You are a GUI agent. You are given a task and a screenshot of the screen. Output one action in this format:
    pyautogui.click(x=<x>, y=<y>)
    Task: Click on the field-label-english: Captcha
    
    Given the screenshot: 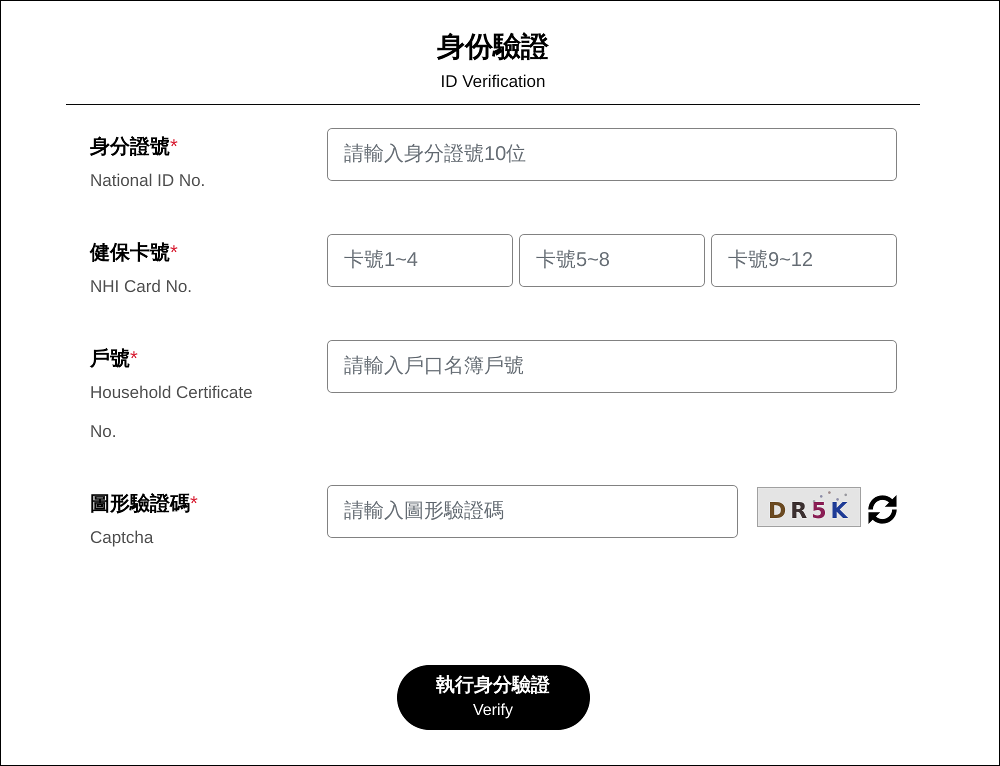 What is the action you would take?
    pyautogui.click(x=122, y=538)
    